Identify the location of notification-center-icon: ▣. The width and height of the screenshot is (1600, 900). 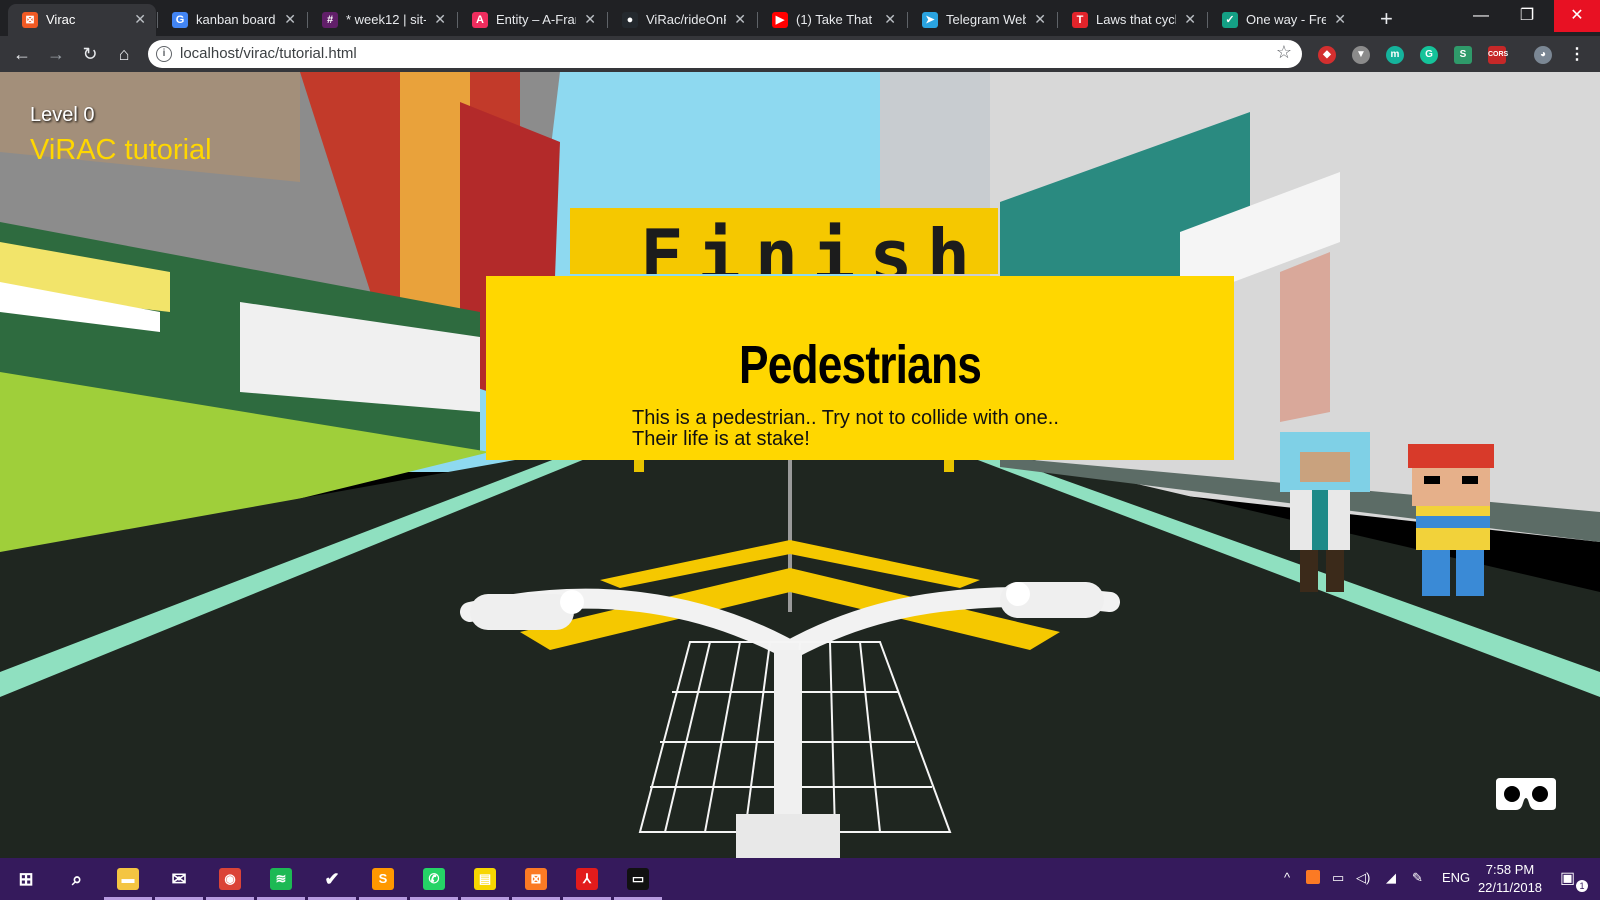
(1567, 878).